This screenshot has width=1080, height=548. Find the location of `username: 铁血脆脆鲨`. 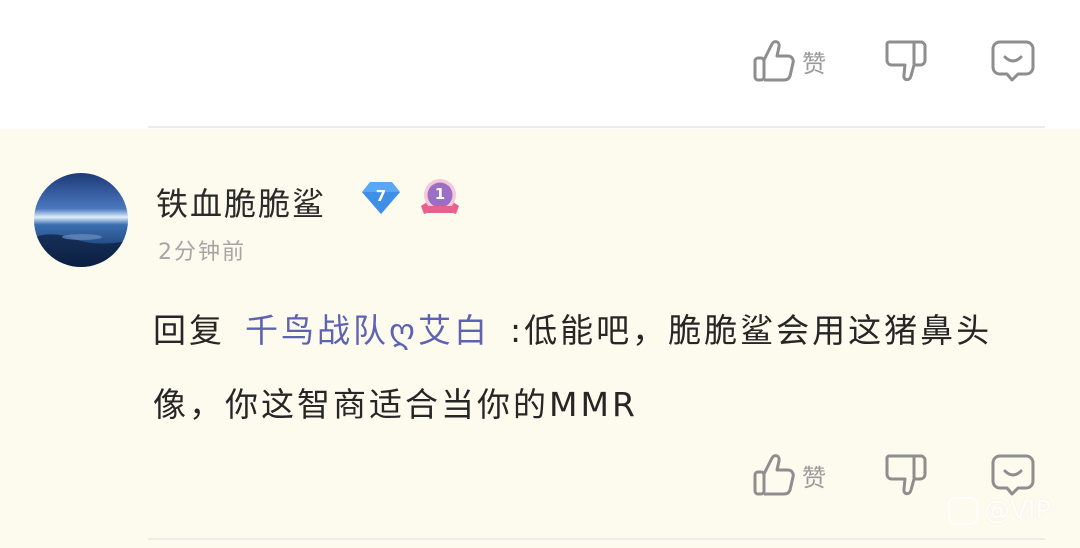

username: 铁血脆脆鲨 is located at coordinates (241, 202).